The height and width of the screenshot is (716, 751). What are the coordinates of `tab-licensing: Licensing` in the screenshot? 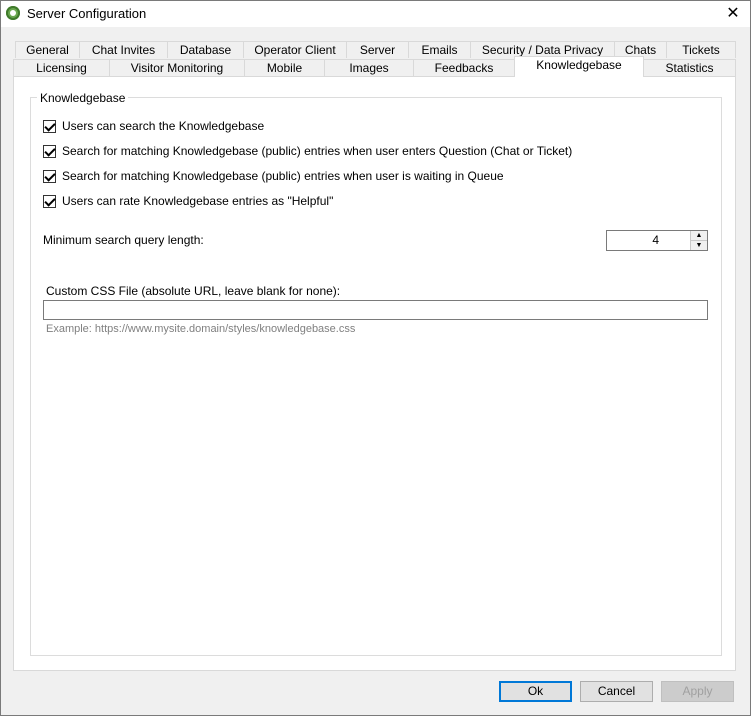 It's located at (61, 67).